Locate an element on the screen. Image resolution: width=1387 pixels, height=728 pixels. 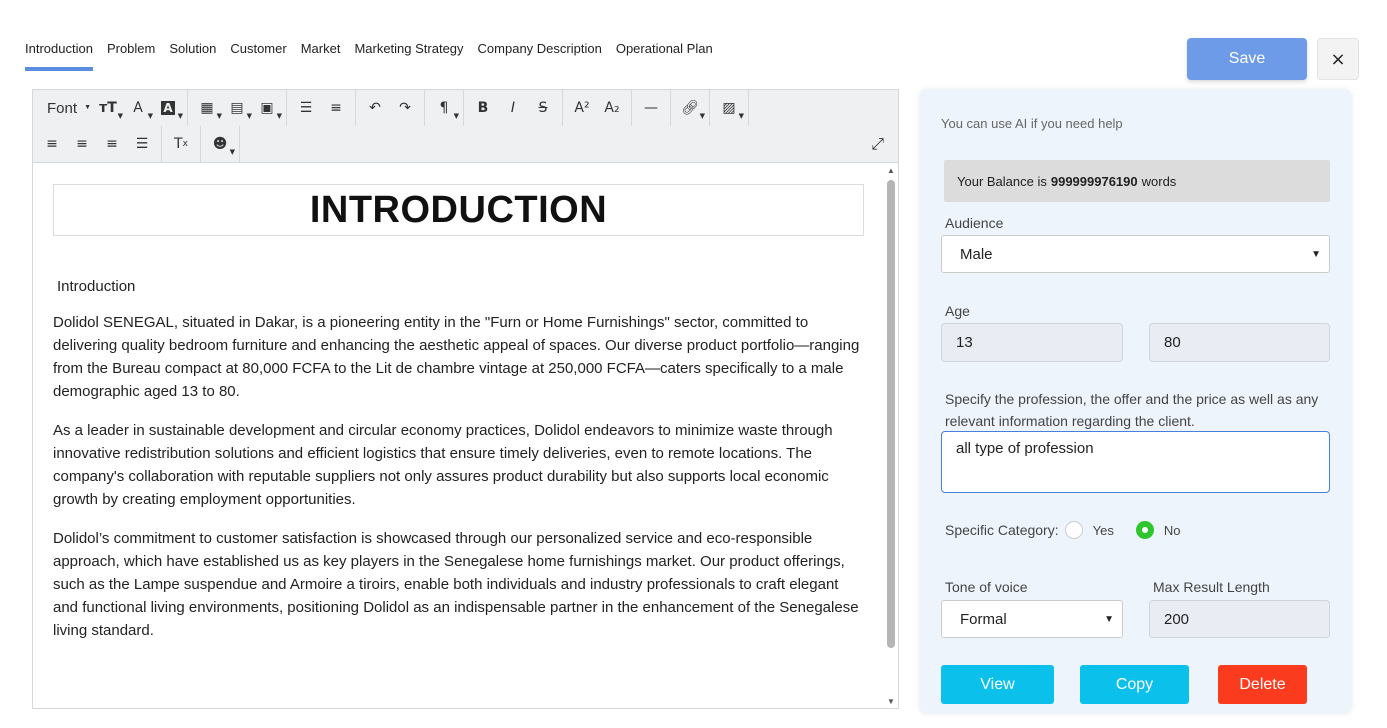
clear-format-icon: Tx is located at coordinates (181, 144).